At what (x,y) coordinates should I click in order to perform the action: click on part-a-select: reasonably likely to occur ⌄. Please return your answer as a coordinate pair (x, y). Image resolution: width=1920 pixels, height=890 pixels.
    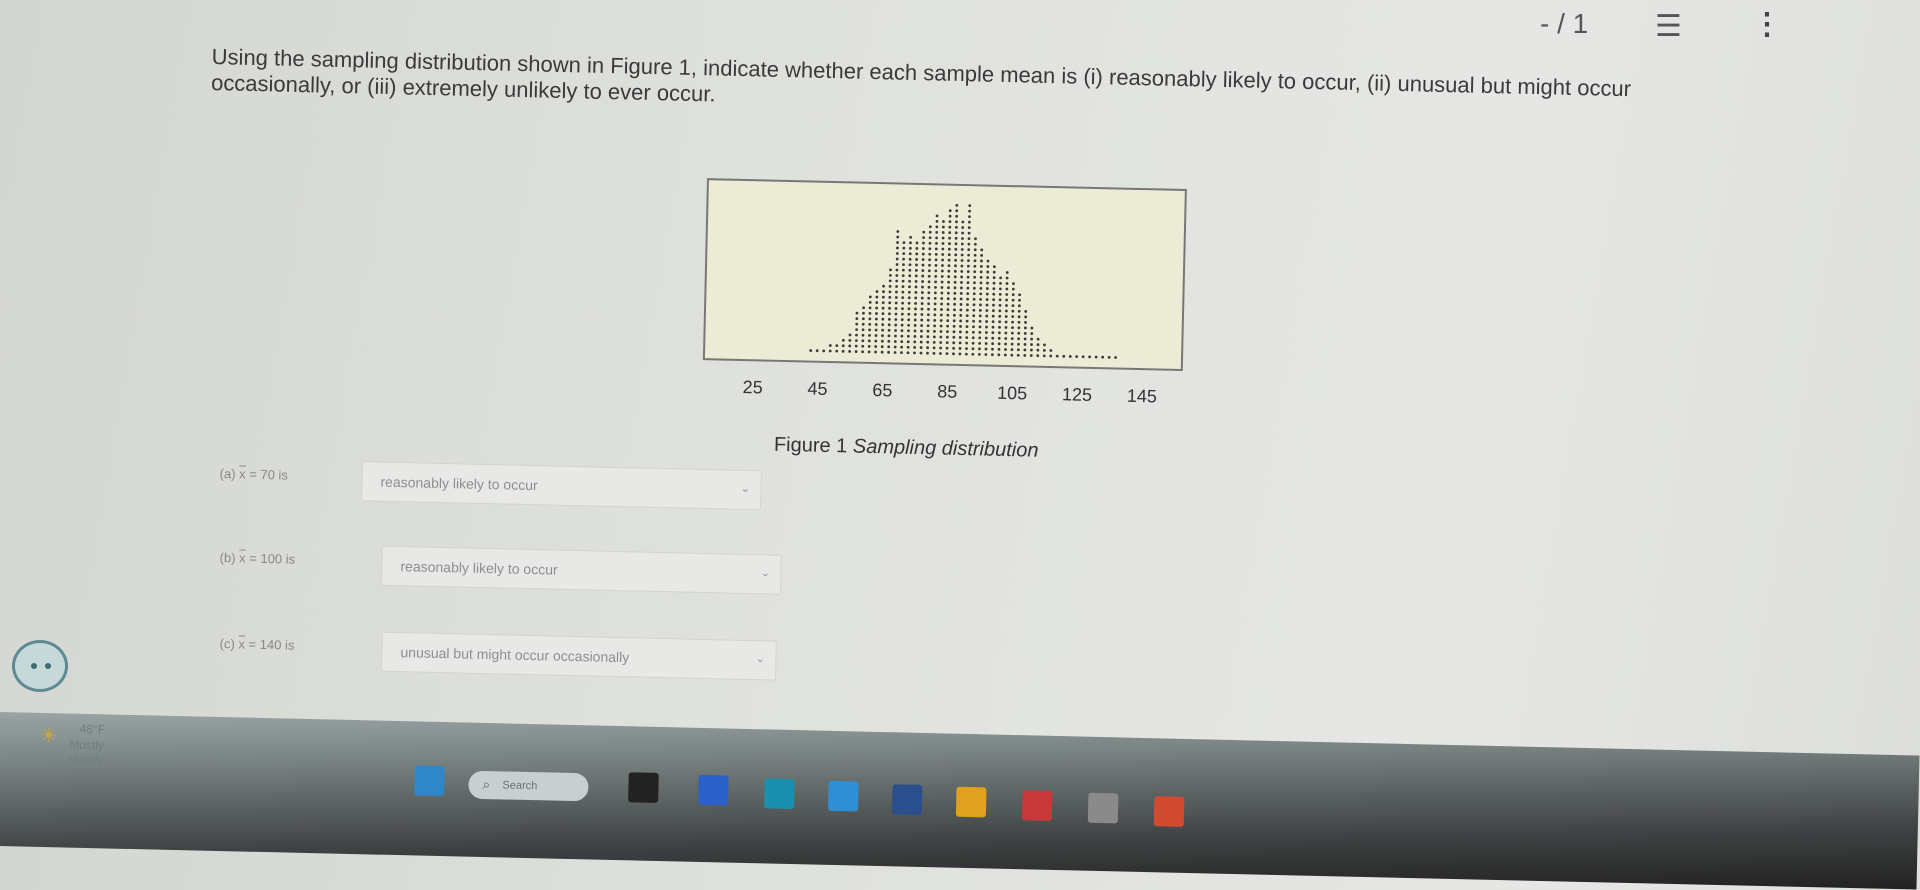
    Looking at the image, I should click on (561, 486).